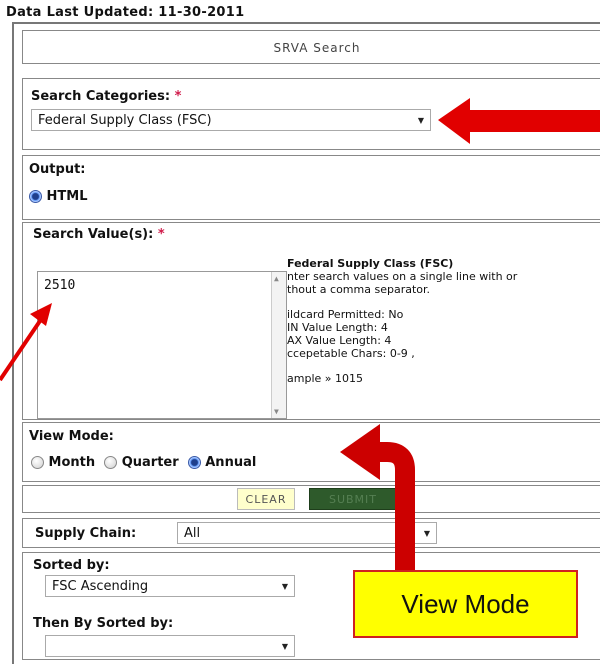 The height and width of the screenshot is (664, 600). Describe the element at coordinates (377, 498) in the screenshot. I see `arrow-to-view-mode` at that location.